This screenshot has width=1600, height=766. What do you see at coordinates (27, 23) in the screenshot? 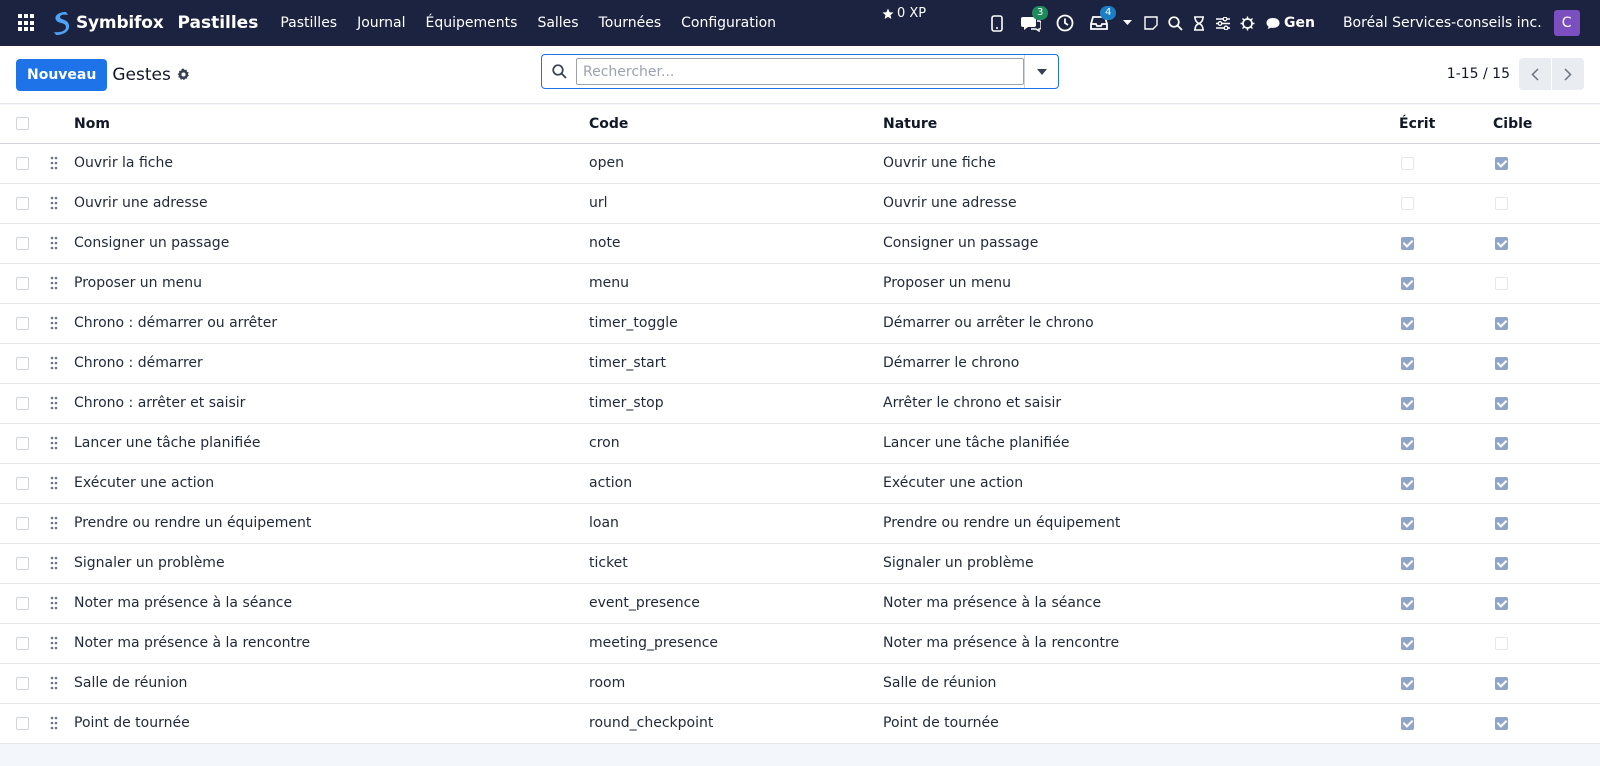
I see `apps-grid-icon` at bounding box center [27, 23].